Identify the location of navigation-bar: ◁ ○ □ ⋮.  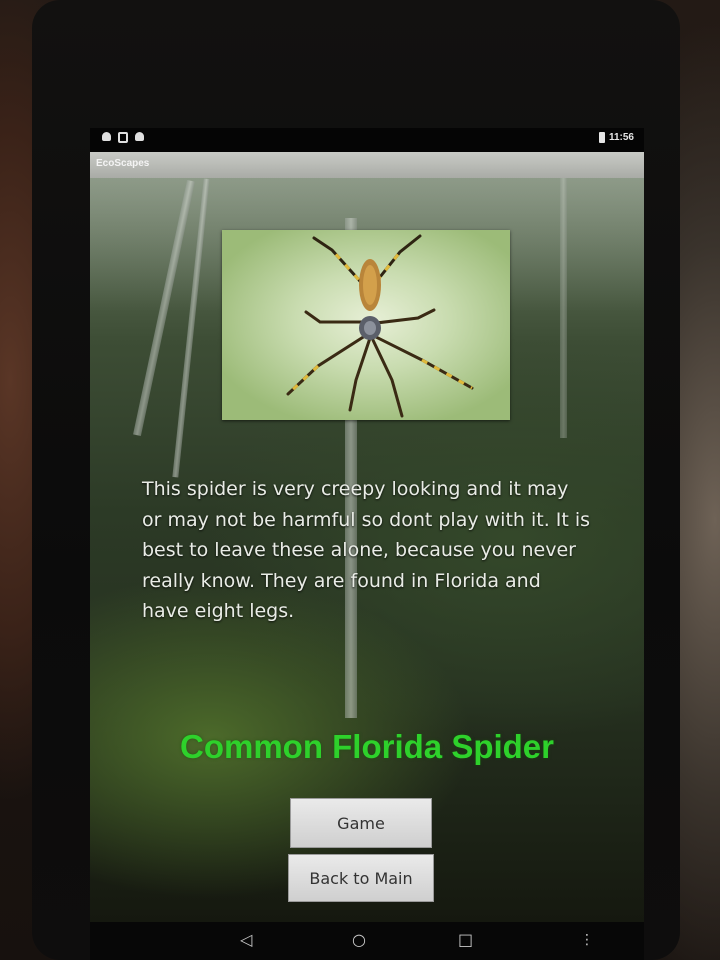
(367, 941).